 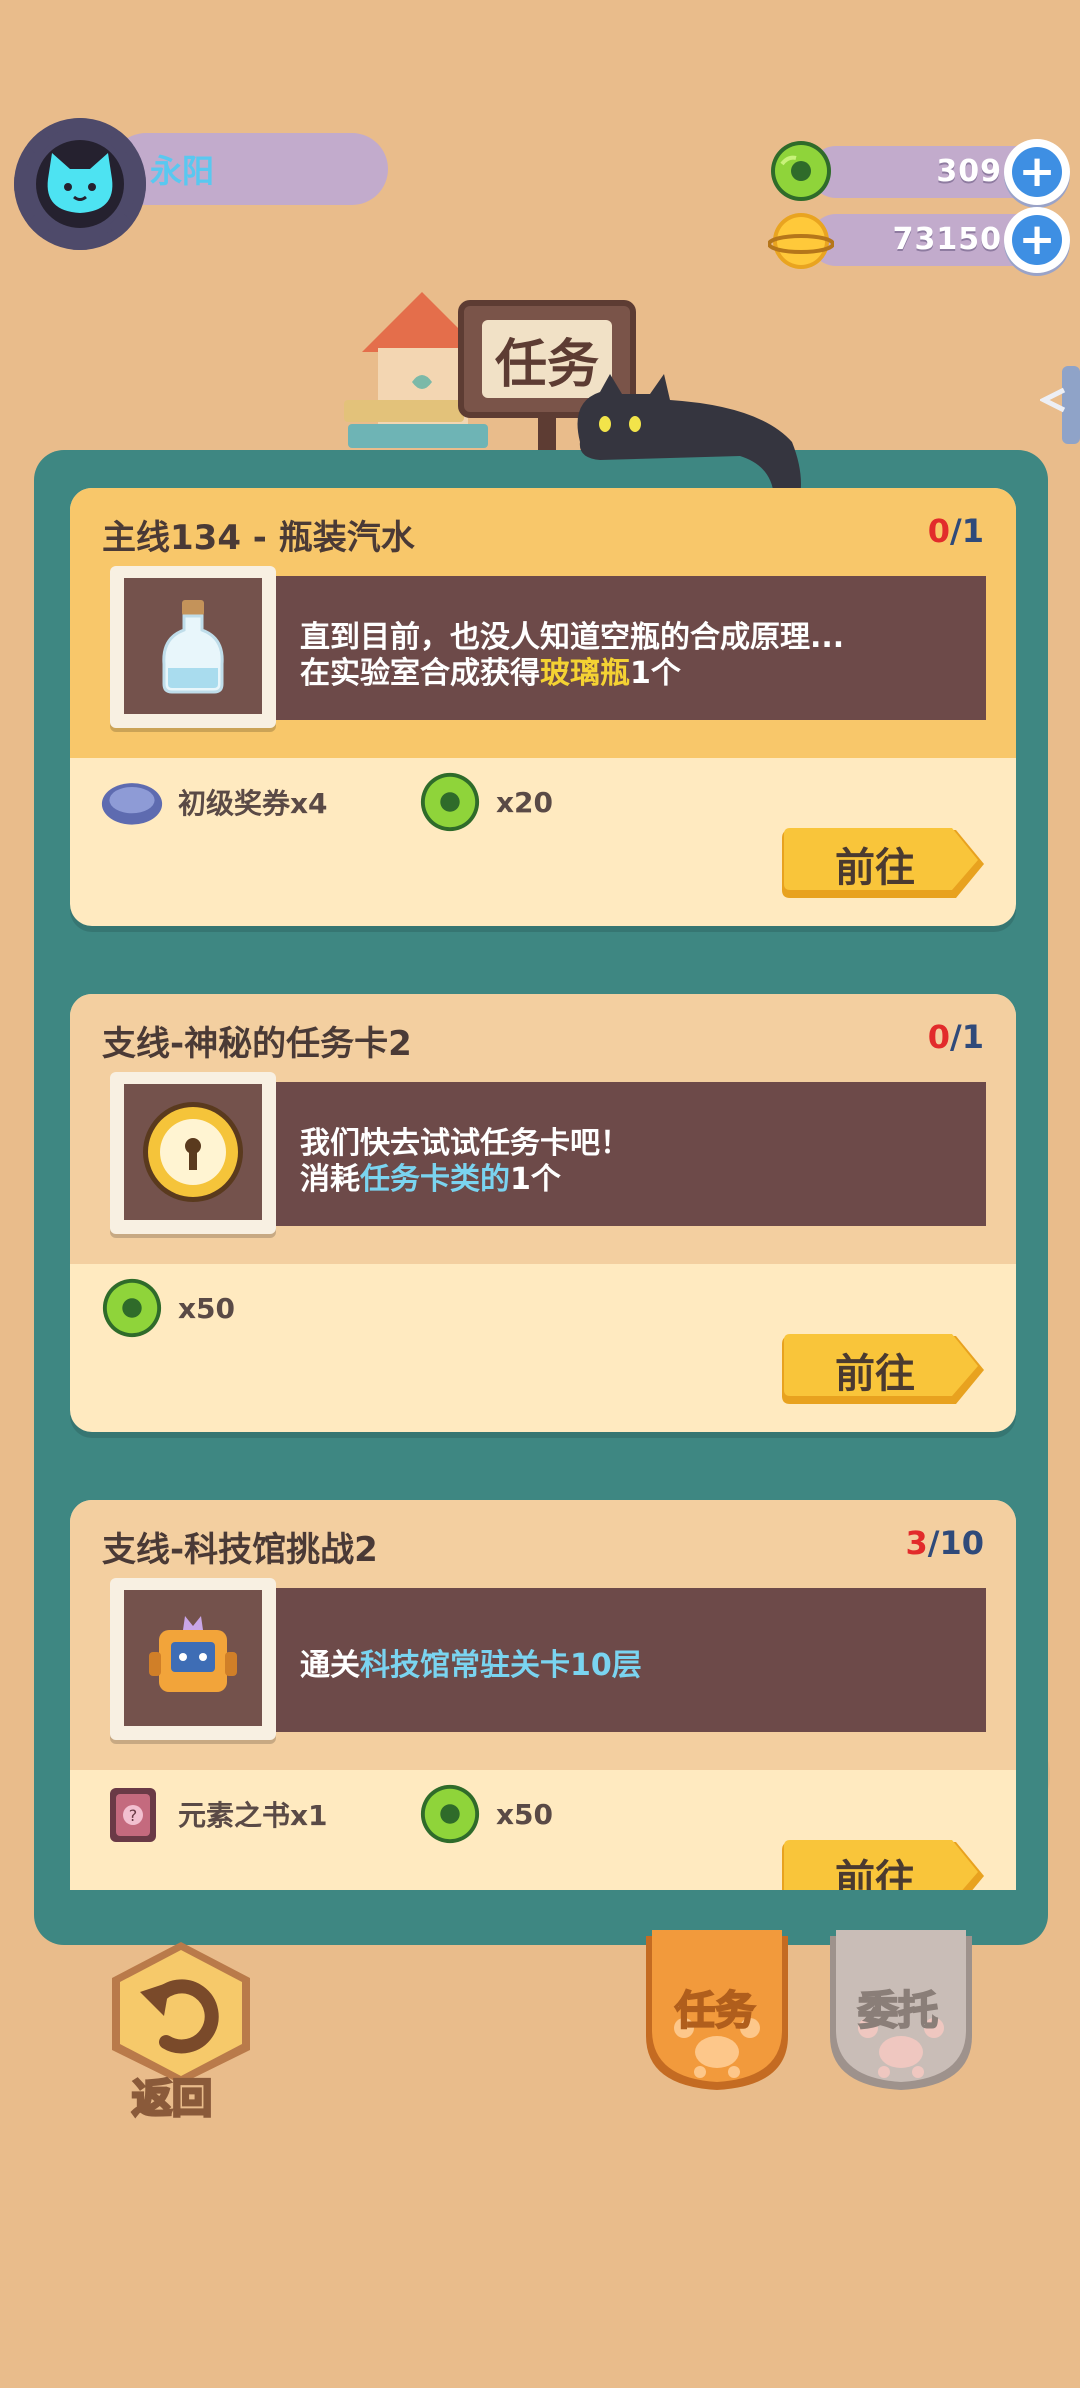 I want to click on back-button-label: 返回, so click(x=172, y=2099).